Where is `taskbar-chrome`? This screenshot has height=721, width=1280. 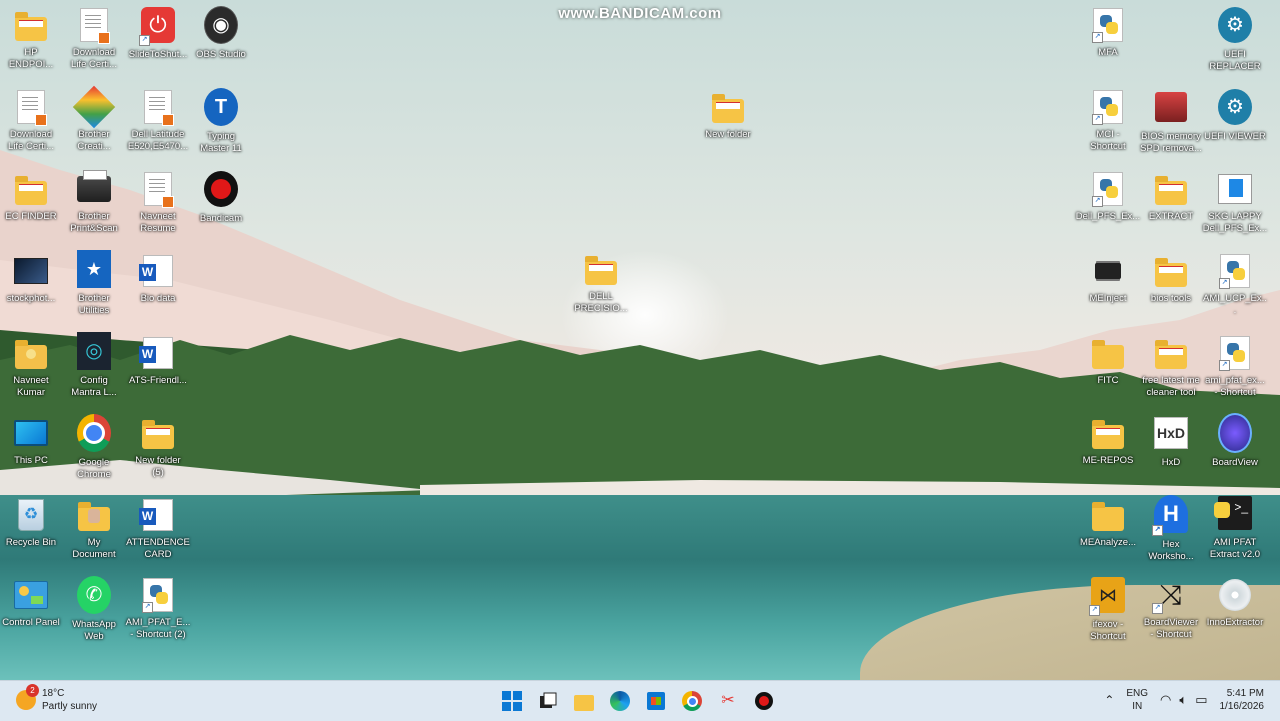
taskbar-chrome is located at coordinates (692, 701).